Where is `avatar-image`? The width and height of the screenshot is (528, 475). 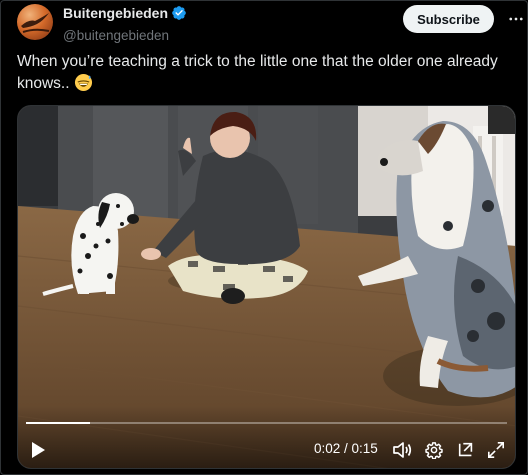
avatar-image is located at coordinates (35, 23).